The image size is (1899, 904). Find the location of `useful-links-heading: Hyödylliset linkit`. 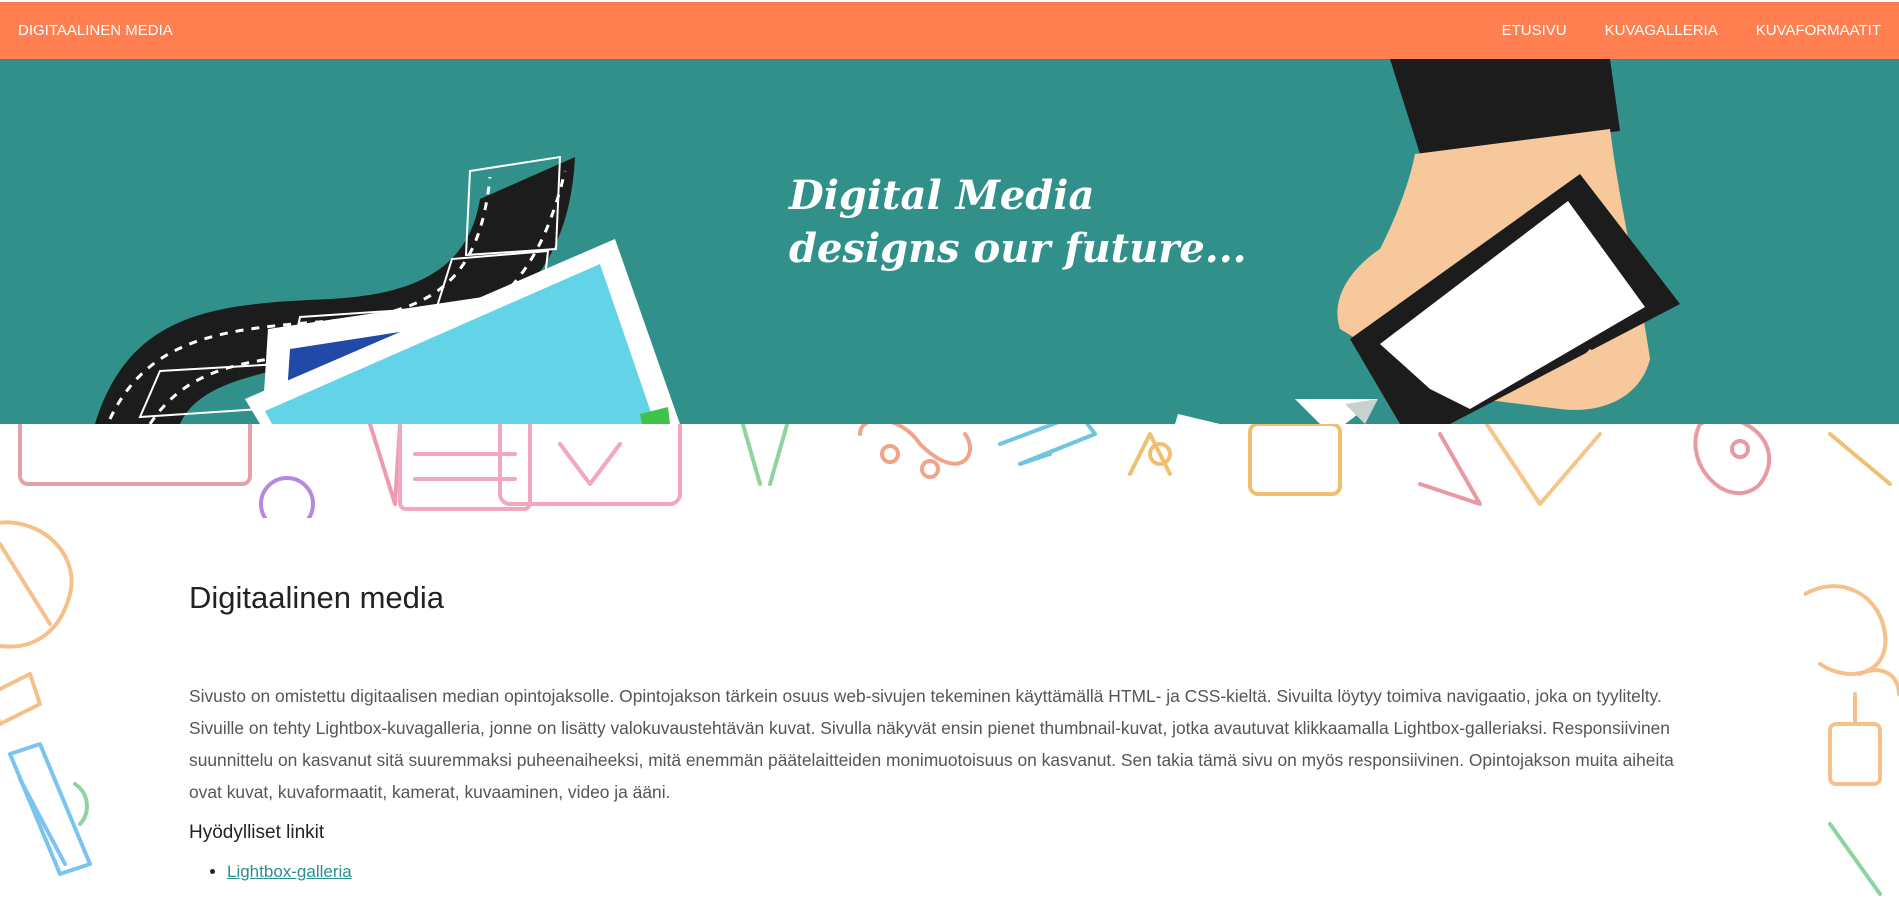

useful-links-heading: Hyödylliset linkit is located at coordinates (257, 832).